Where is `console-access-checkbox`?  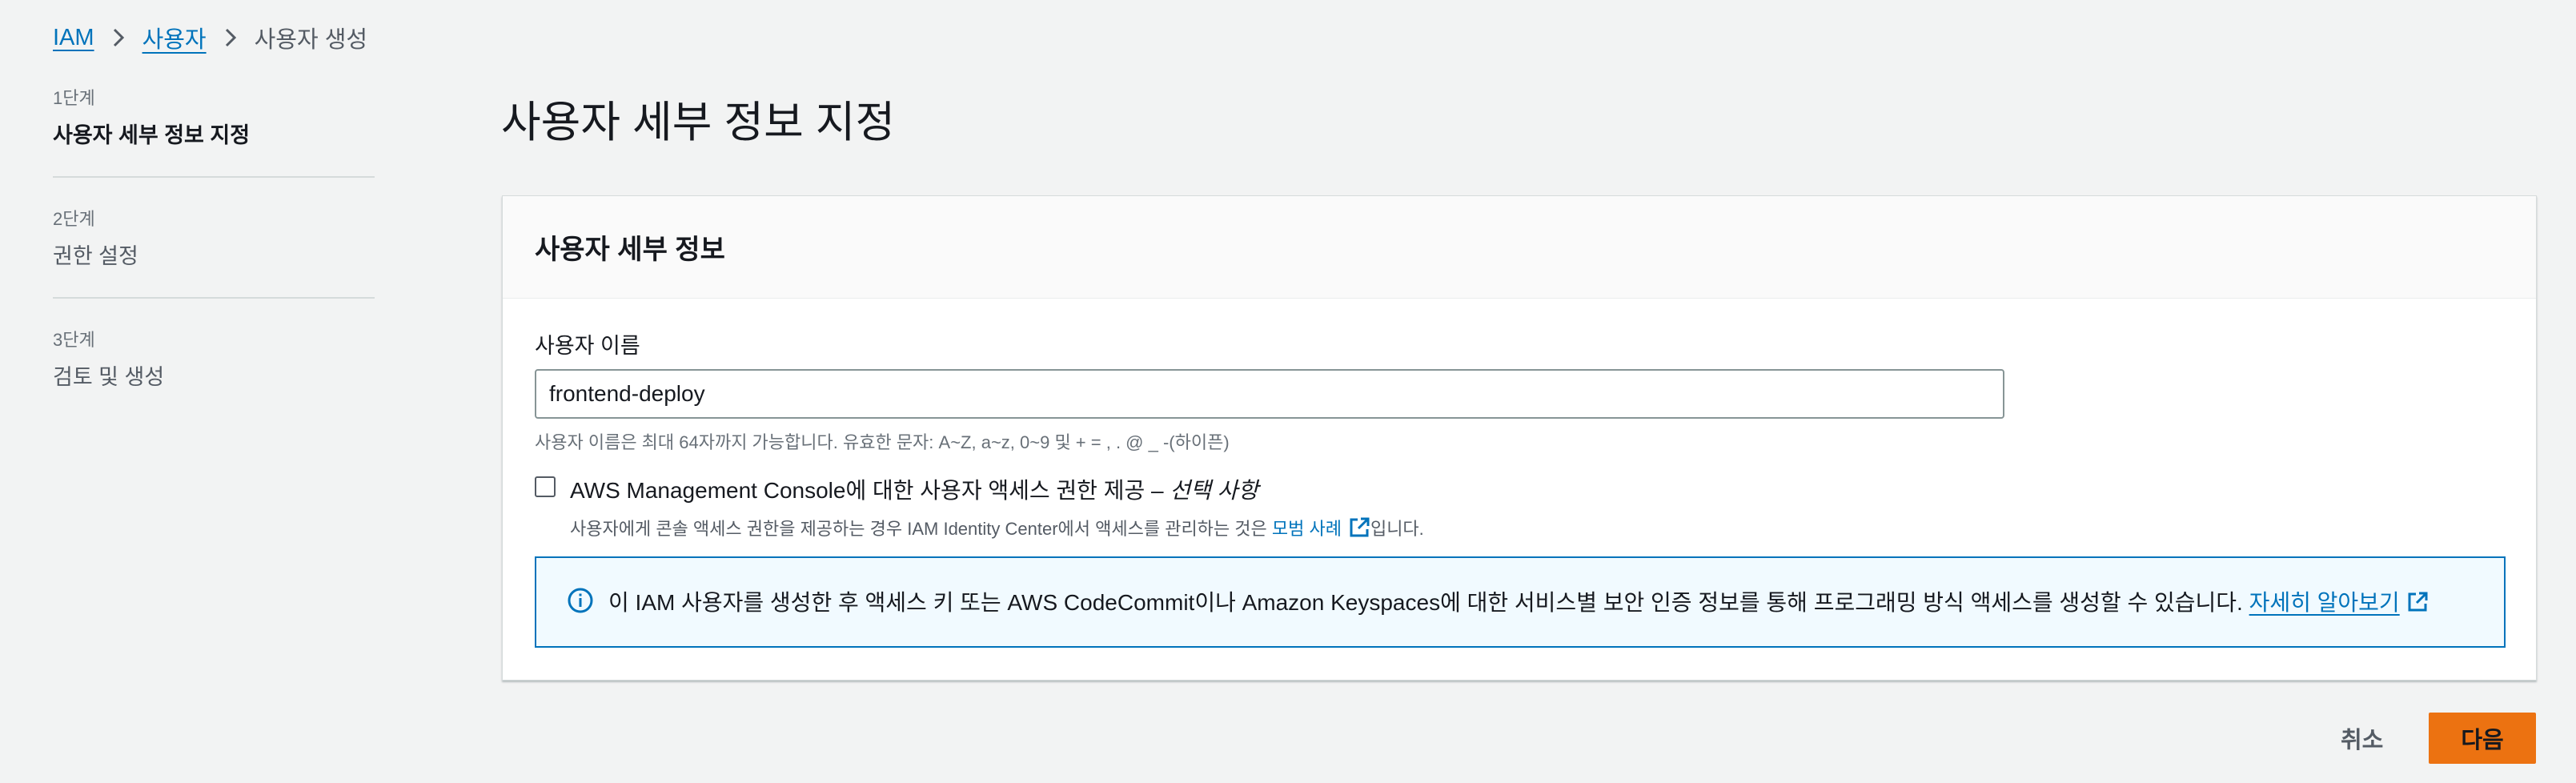 console-access-checkbox is located at coordinates (545, 487).